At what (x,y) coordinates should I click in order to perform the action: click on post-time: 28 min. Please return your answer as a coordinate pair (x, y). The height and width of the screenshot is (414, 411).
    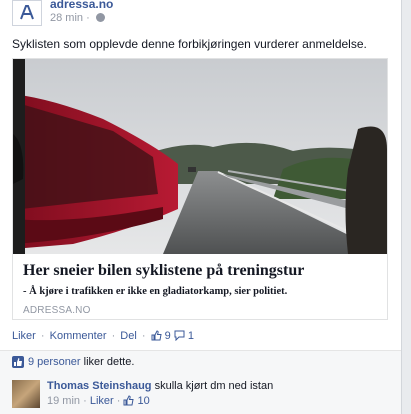
    Looking at the image, I should click on (66, 18).